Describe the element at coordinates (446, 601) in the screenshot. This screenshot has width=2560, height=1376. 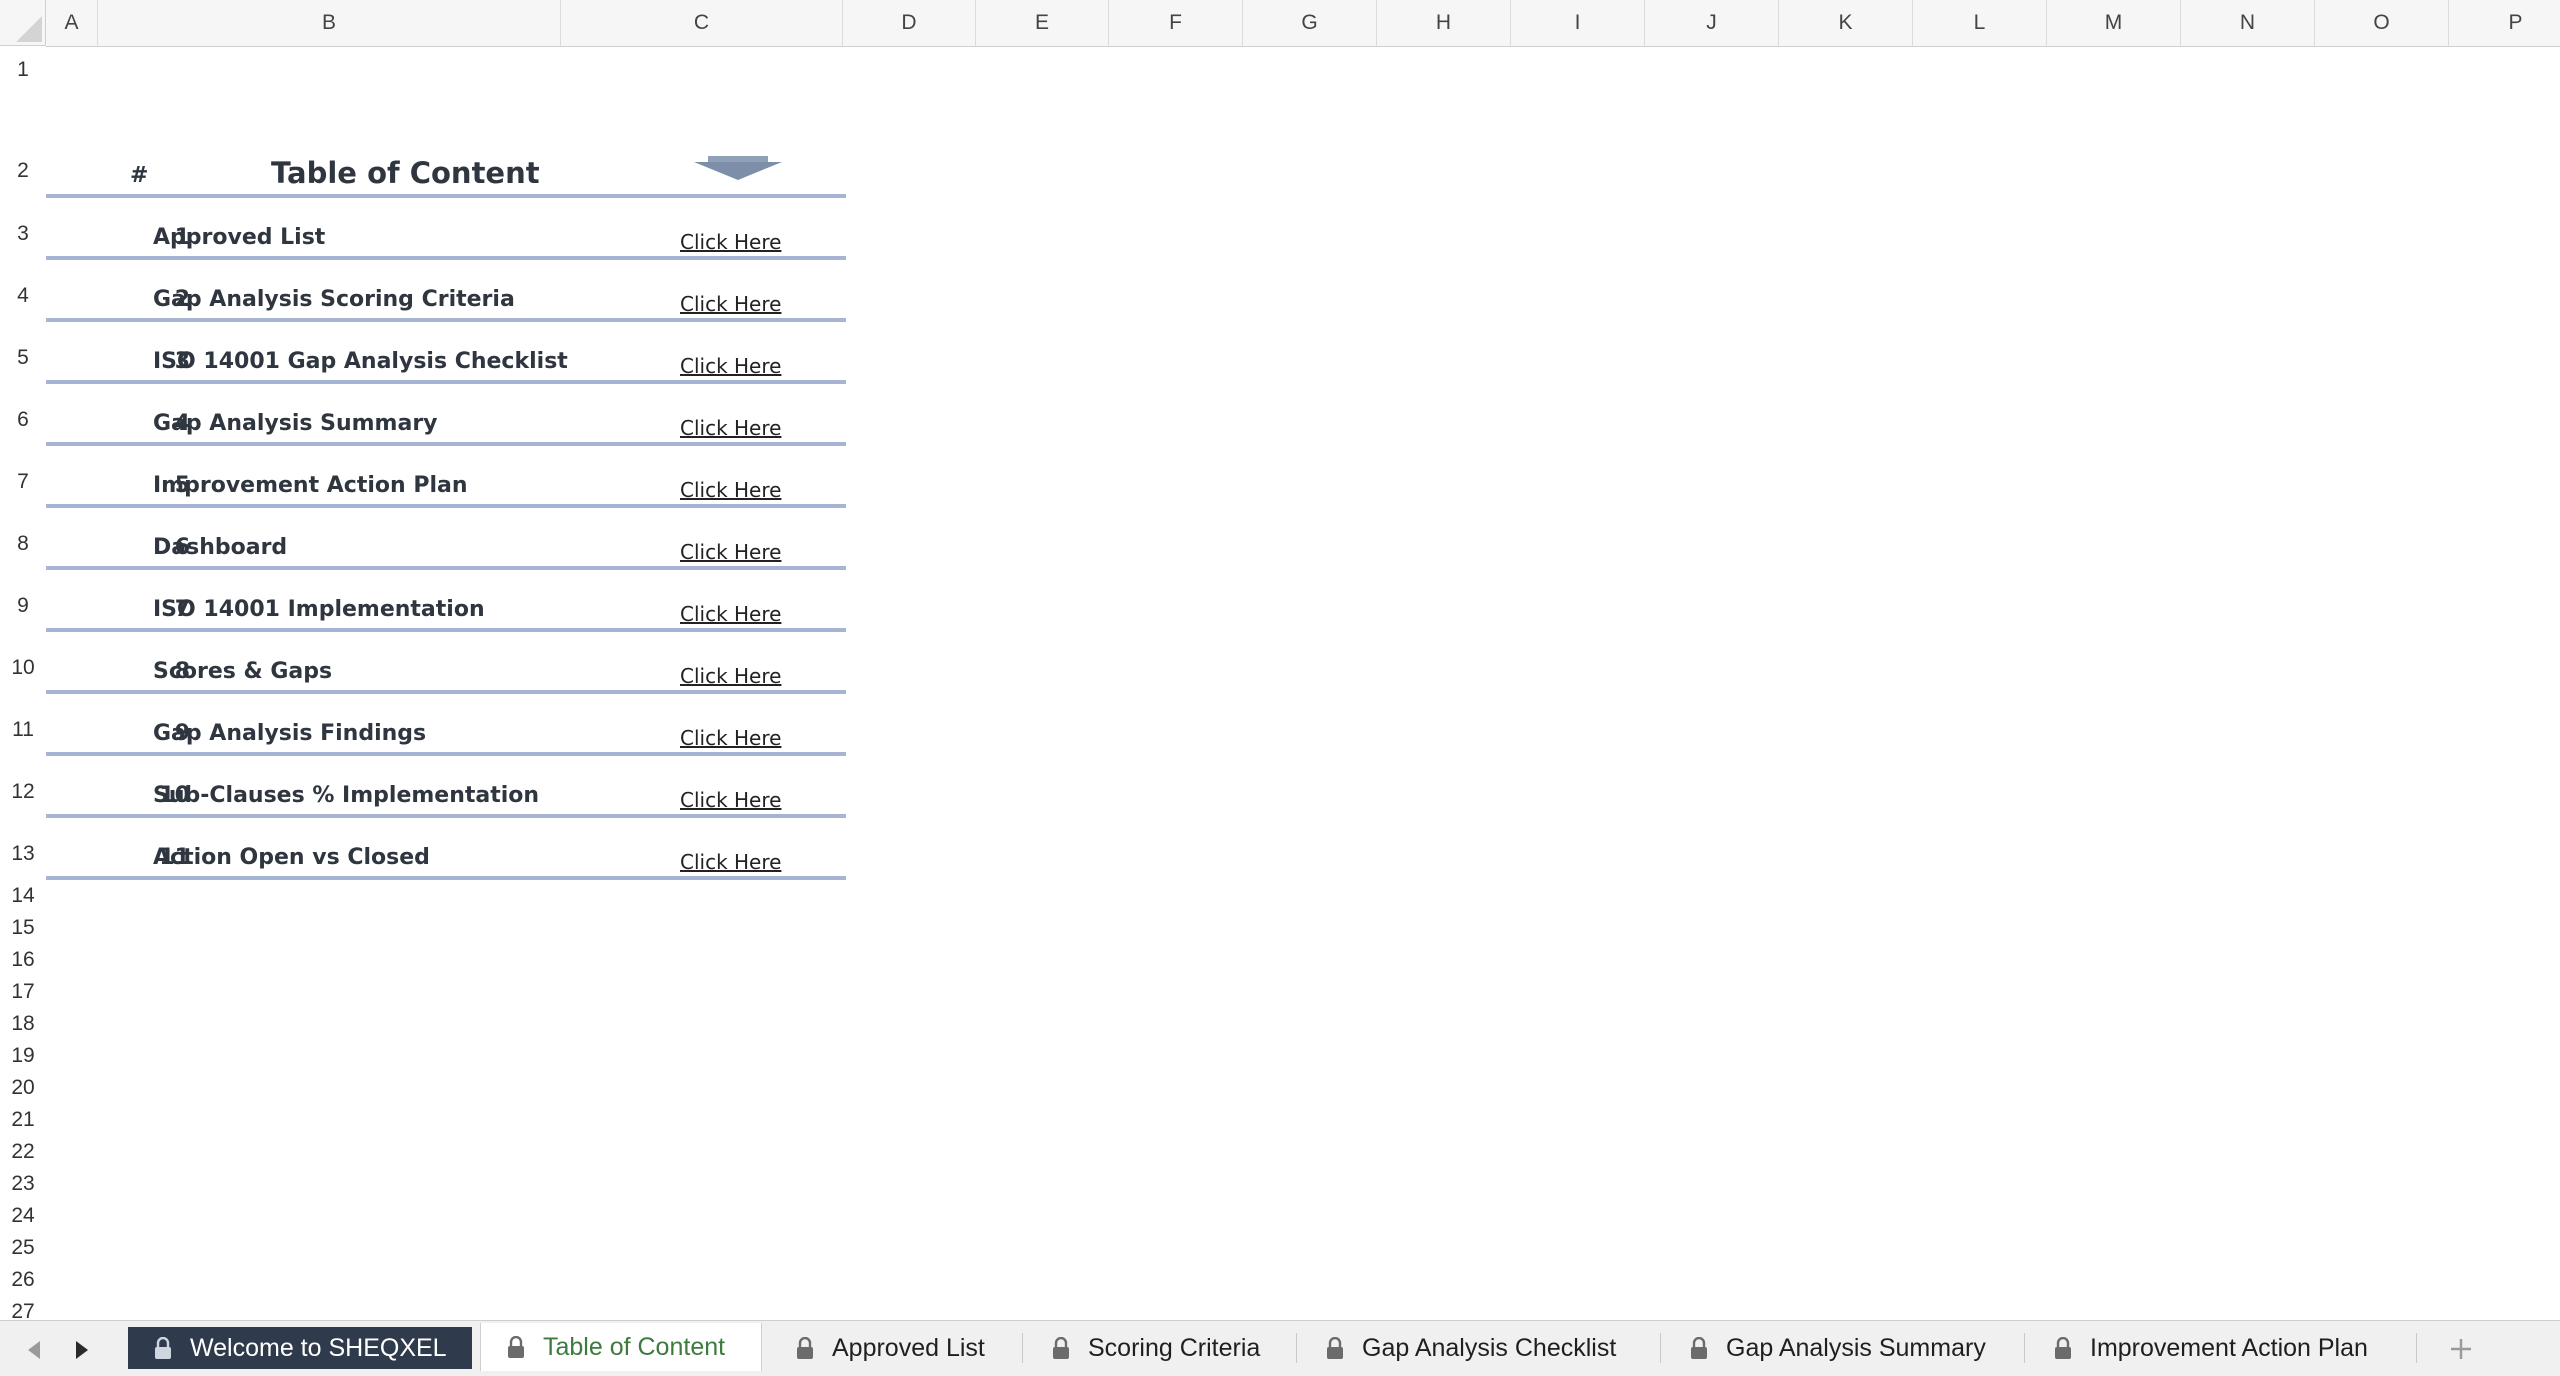
I see `toc-row: 7 ISO 14001 Implementation Click Here` at that location.